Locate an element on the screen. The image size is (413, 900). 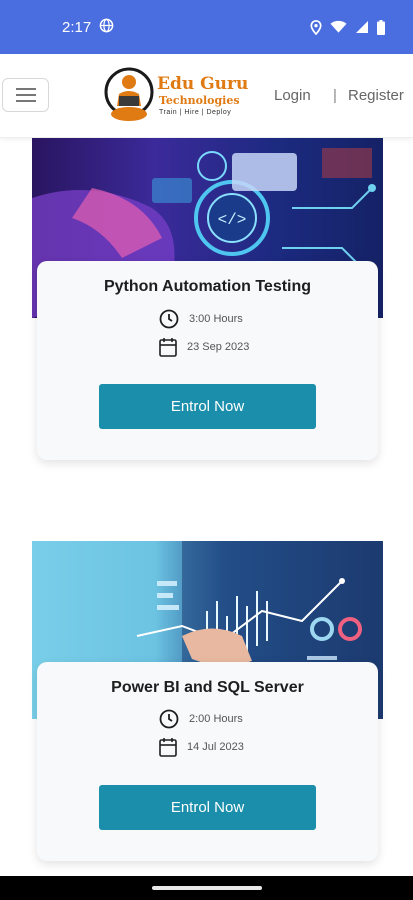
location-icon is located at coordinates (316, 27).